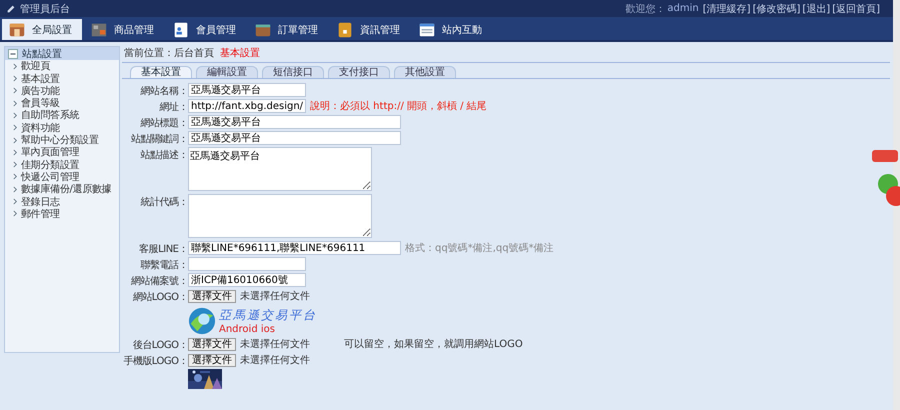 This screenshot has height=410, width=900. I want to click on sidebar-item: 歡迎頁, so click(35, 66).